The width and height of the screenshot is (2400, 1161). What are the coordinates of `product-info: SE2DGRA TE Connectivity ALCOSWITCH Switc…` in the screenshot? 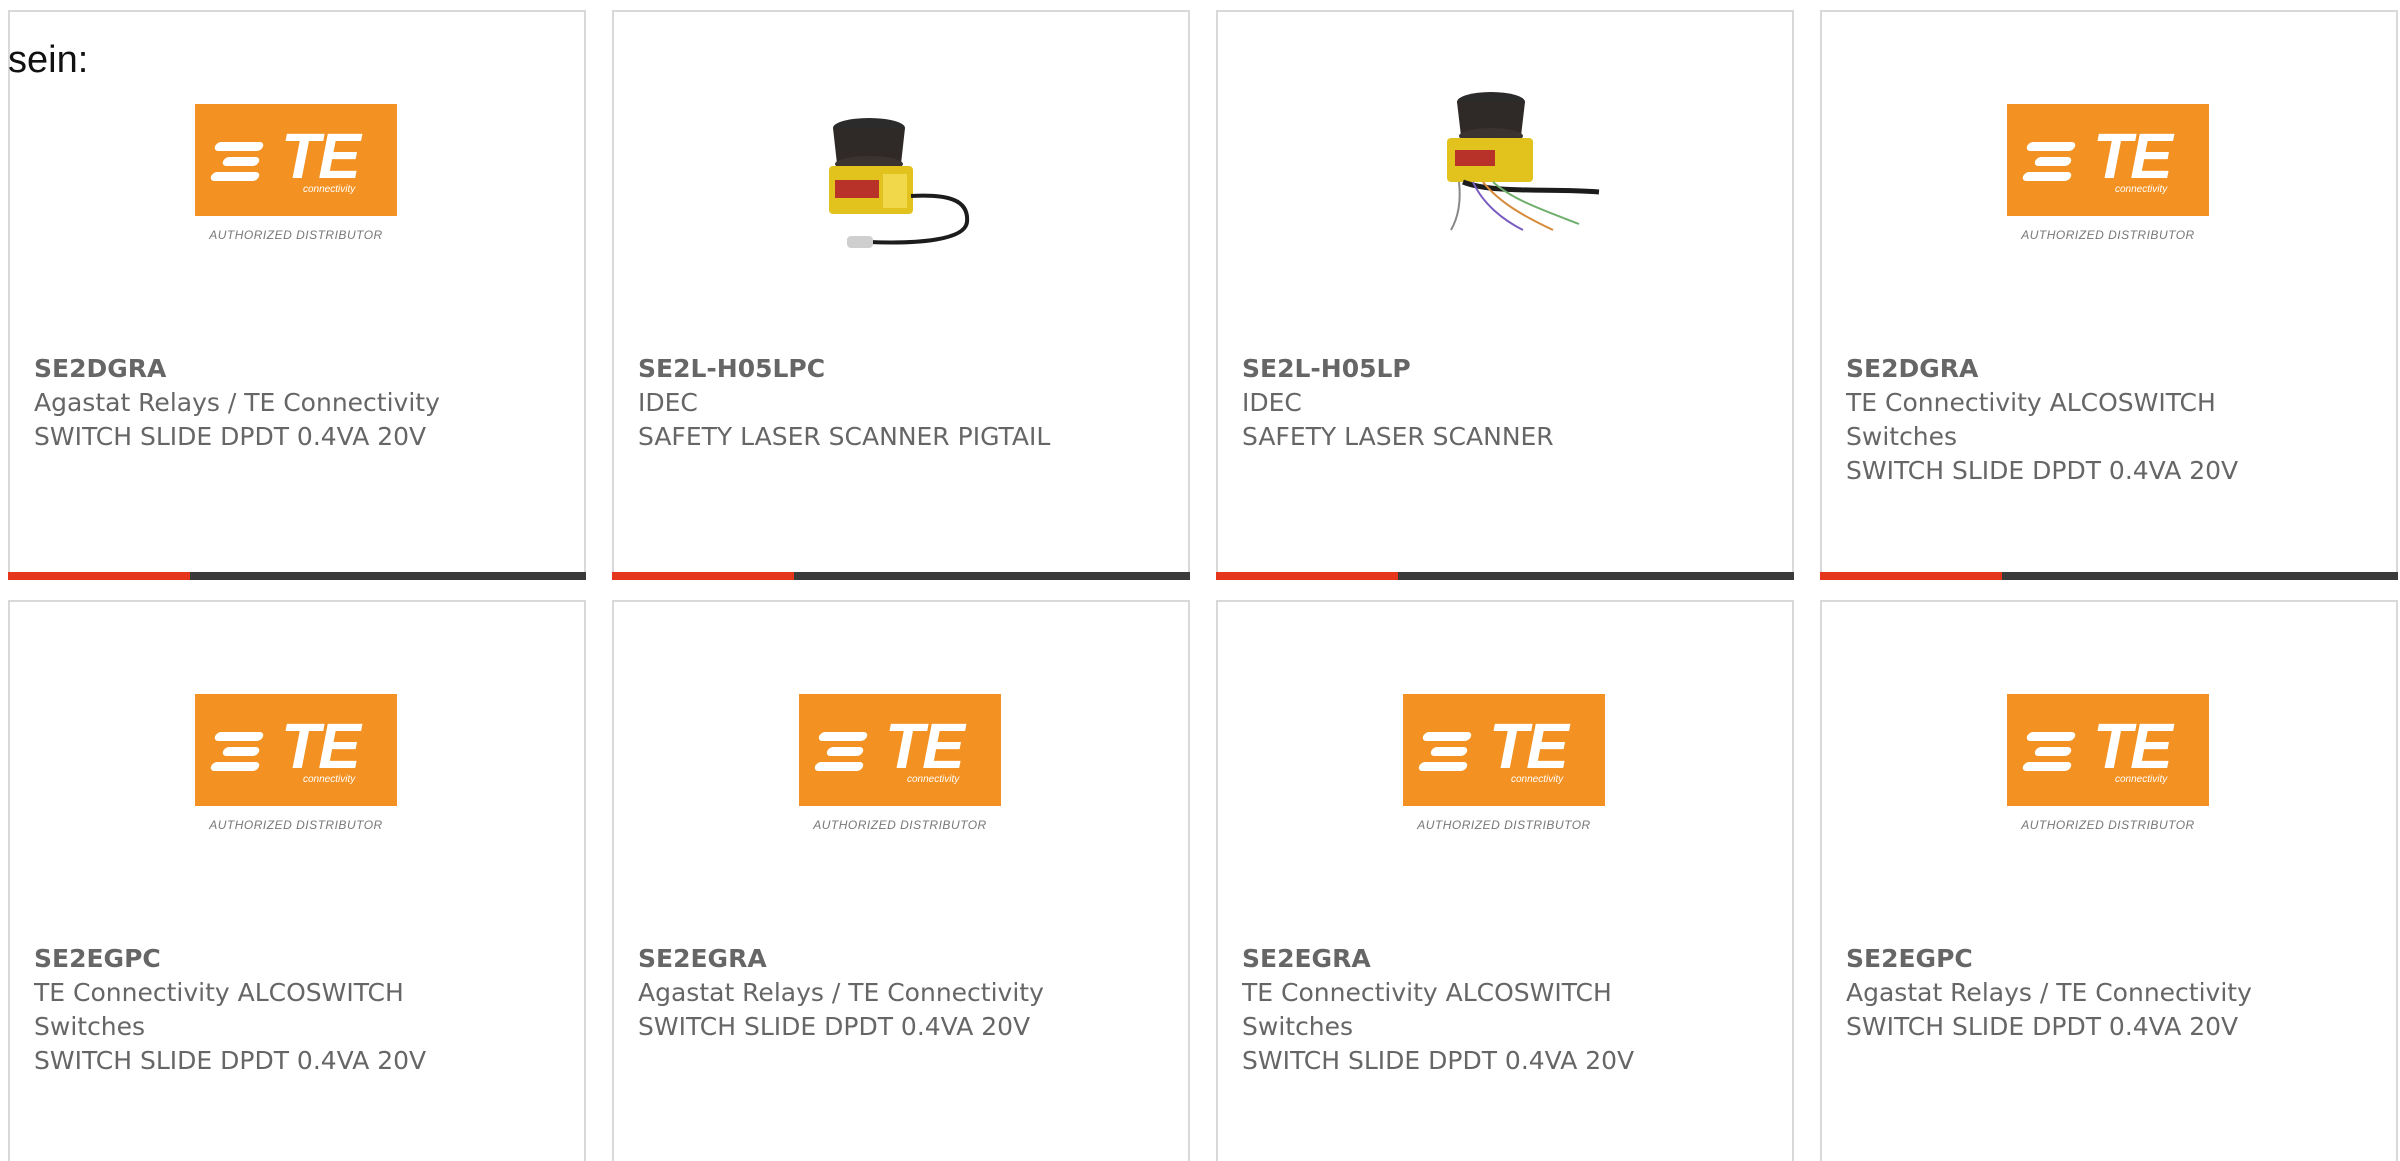 It's located at (2096, 420).